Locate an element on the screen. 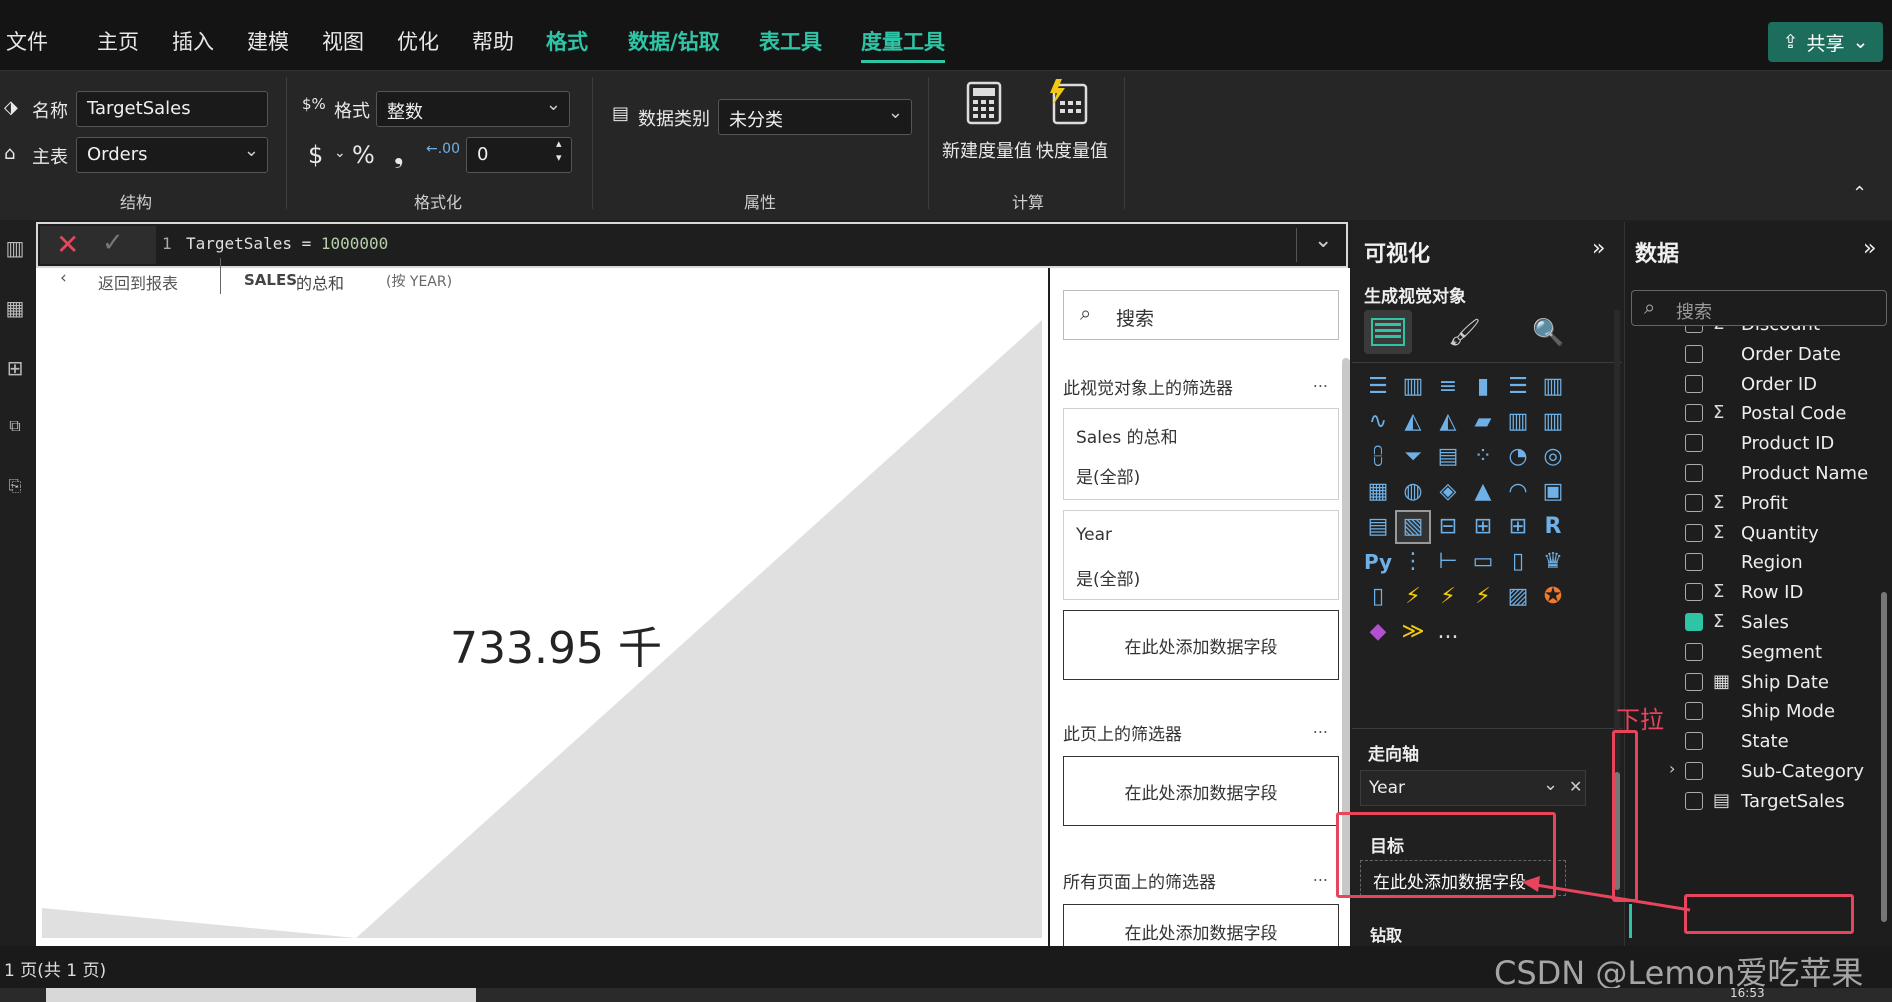 The width and height of the screenshot is (1892, 1002). 100-column-chart-icon: ▥ is located at coordinates (1553, 387).